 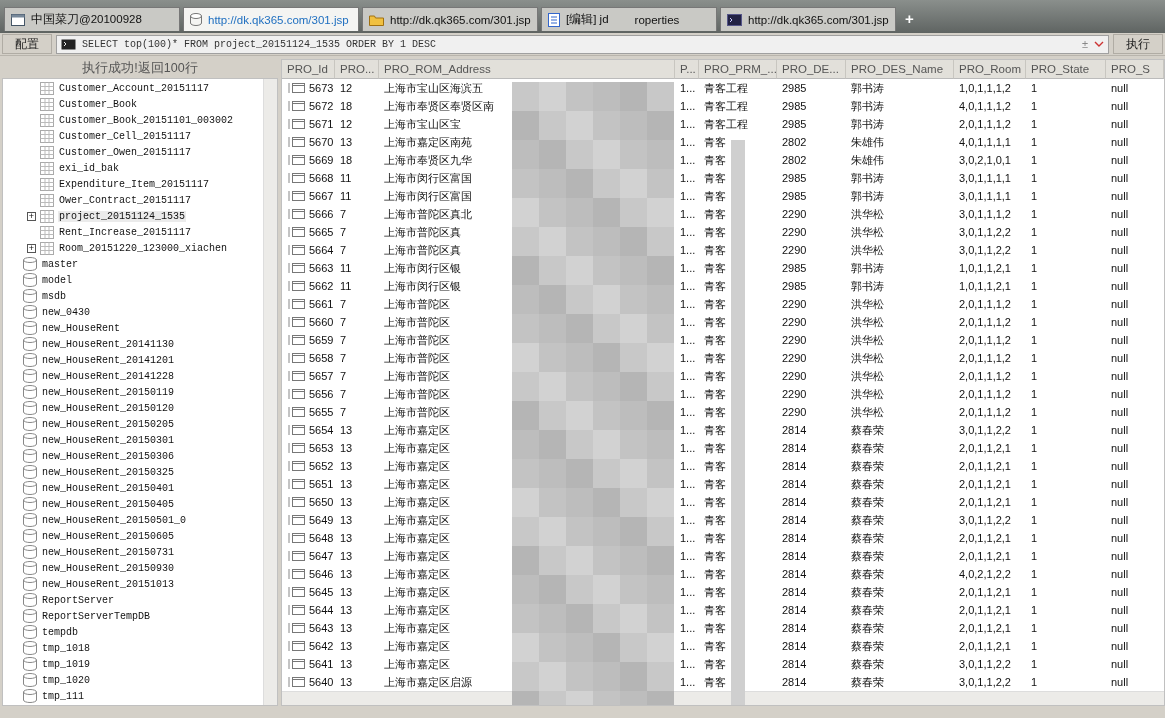 What do you see at coordinates (134, 88) in the screenshot?
I see `tree-item: Customer_Account_20151117` at bounding box center [134, 88].